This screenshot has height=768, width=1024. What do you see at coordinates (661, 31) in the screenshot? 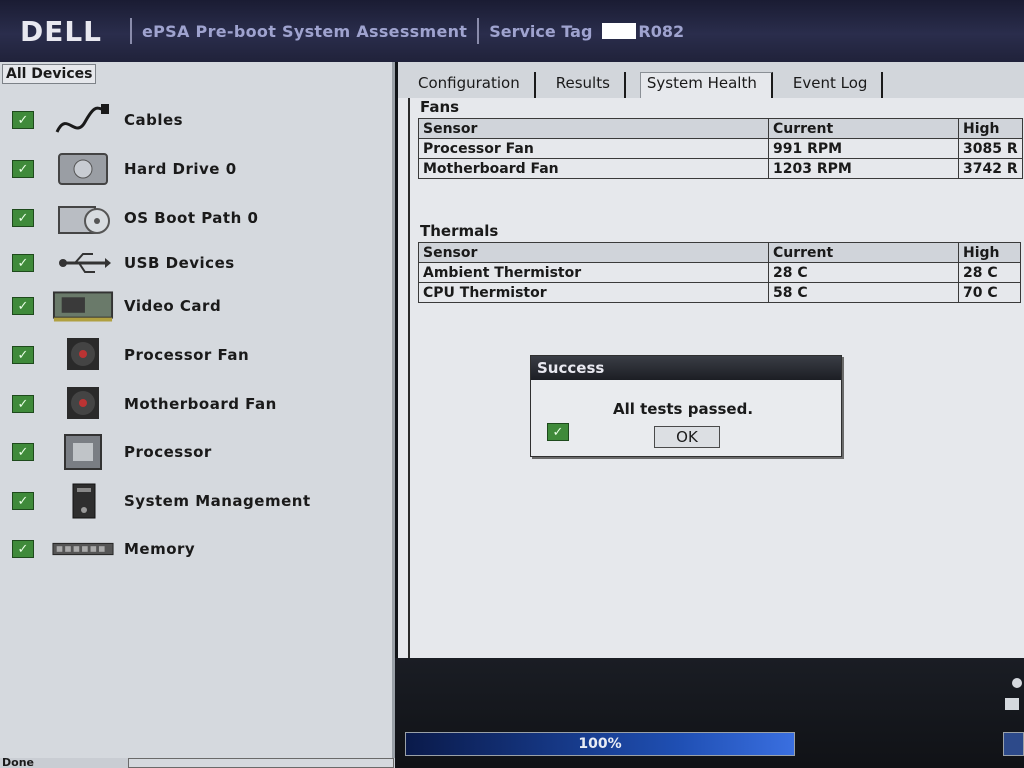
I see `service-tag-value: R082` at bounding box center [661, 31].